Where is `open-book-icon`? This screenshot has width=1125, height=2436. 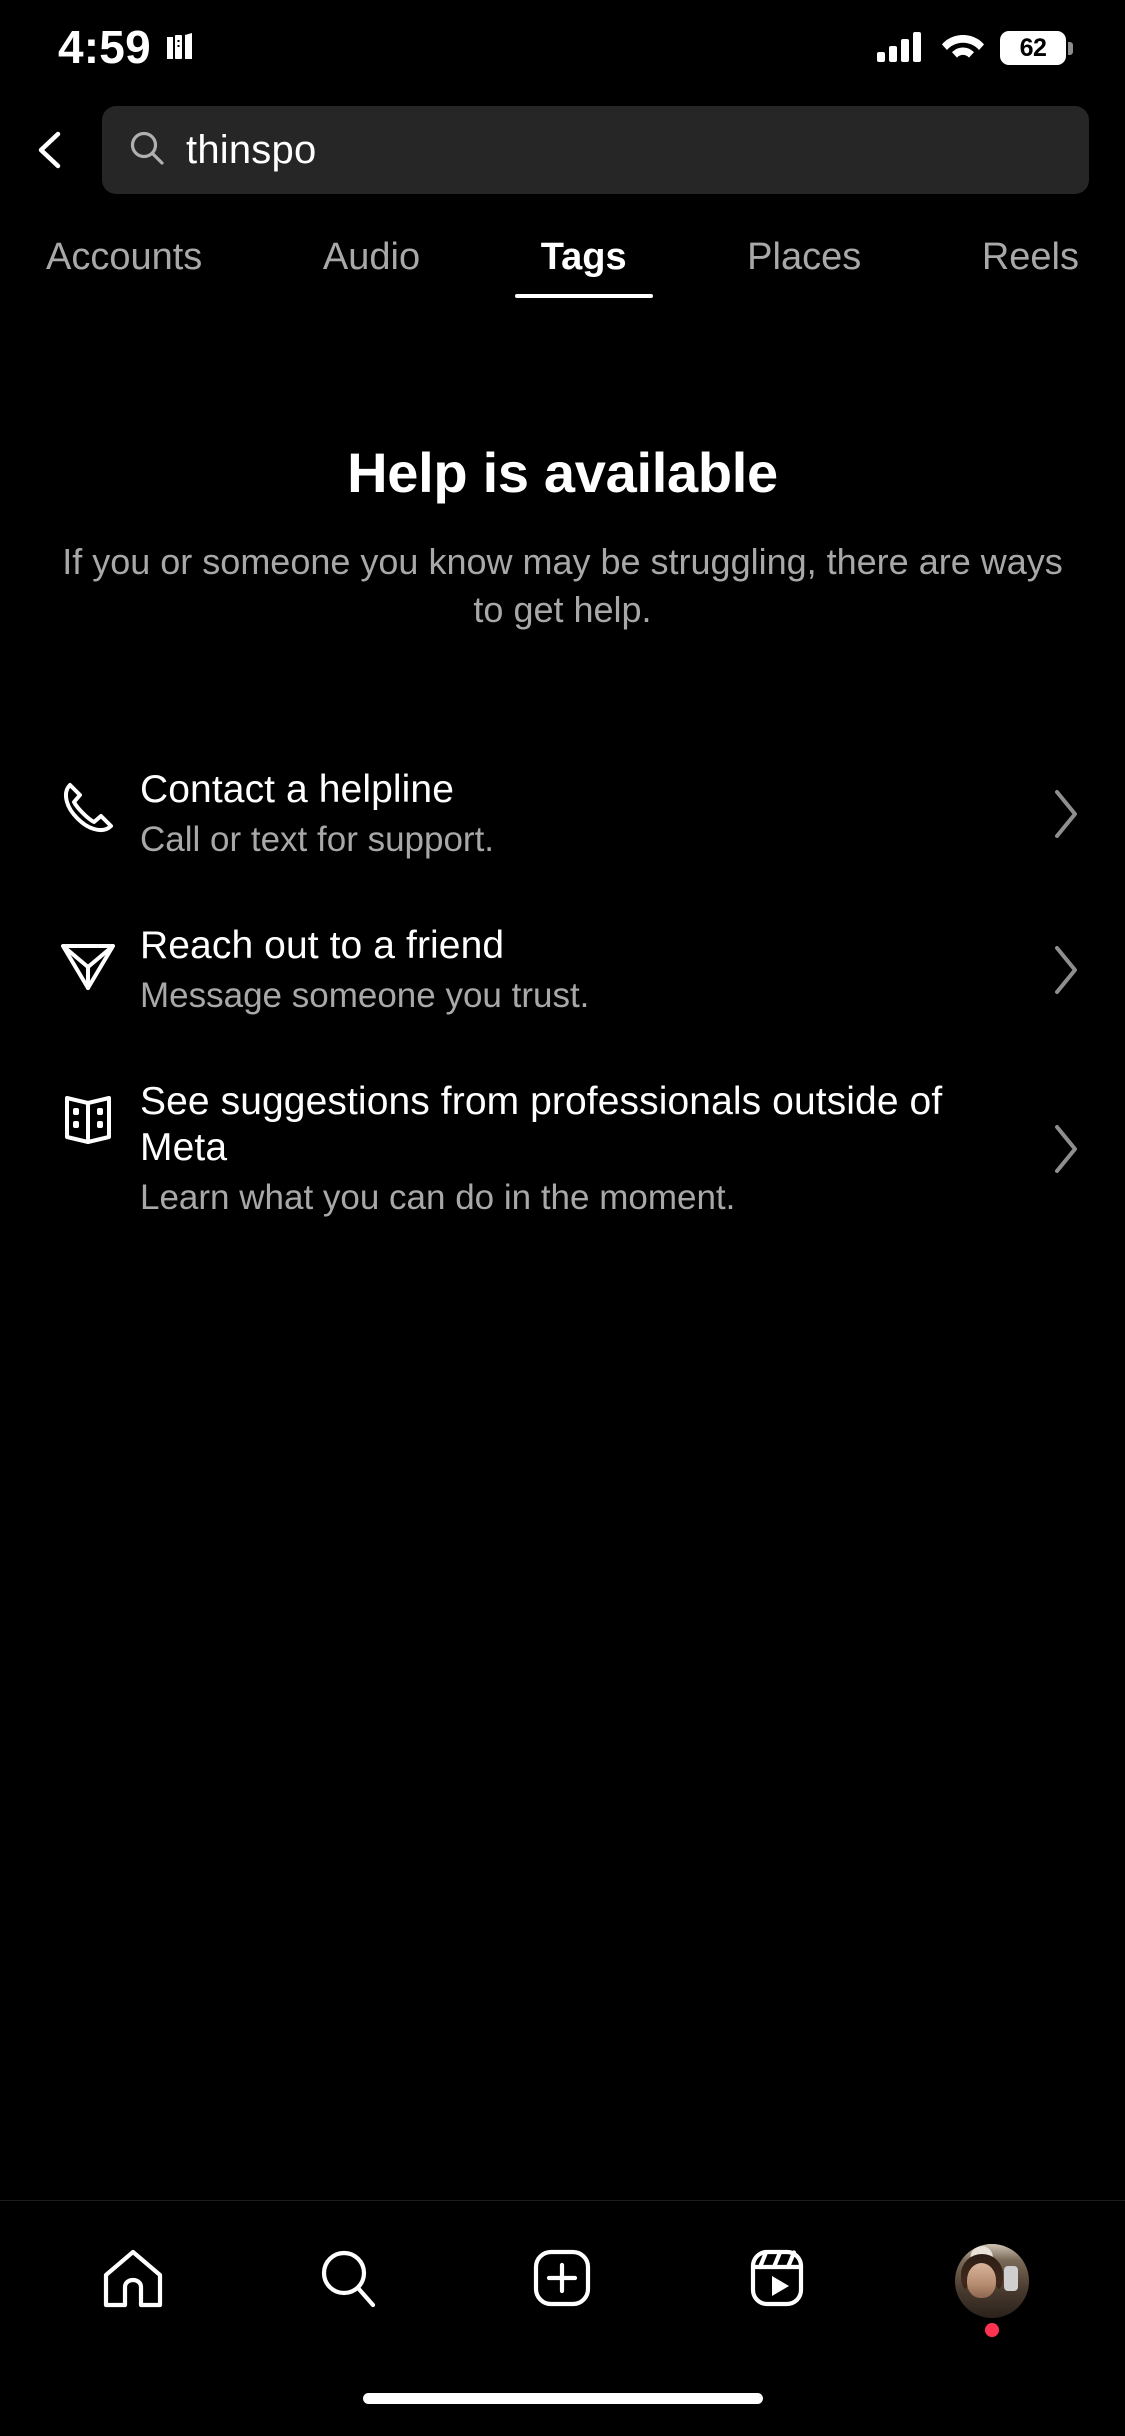
open-book-icon is located at coordinates (88, 1115).